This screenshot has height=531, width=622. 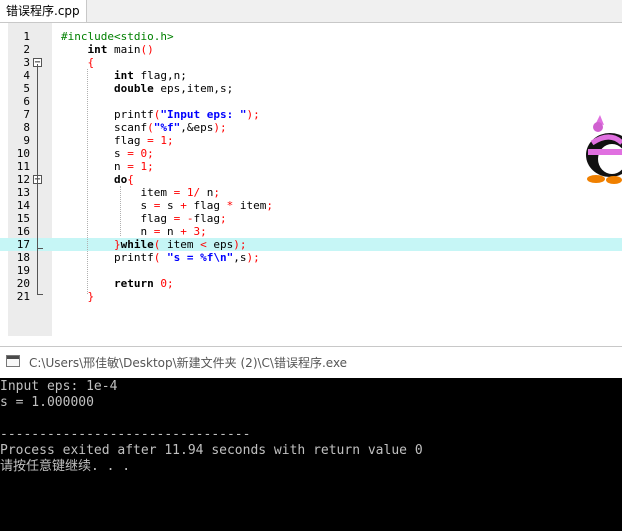 What do you see at coordinates (311, 283) in the screenshot?
I see `code-line-20: 20 return 0;` at bounding box center [311, 283].